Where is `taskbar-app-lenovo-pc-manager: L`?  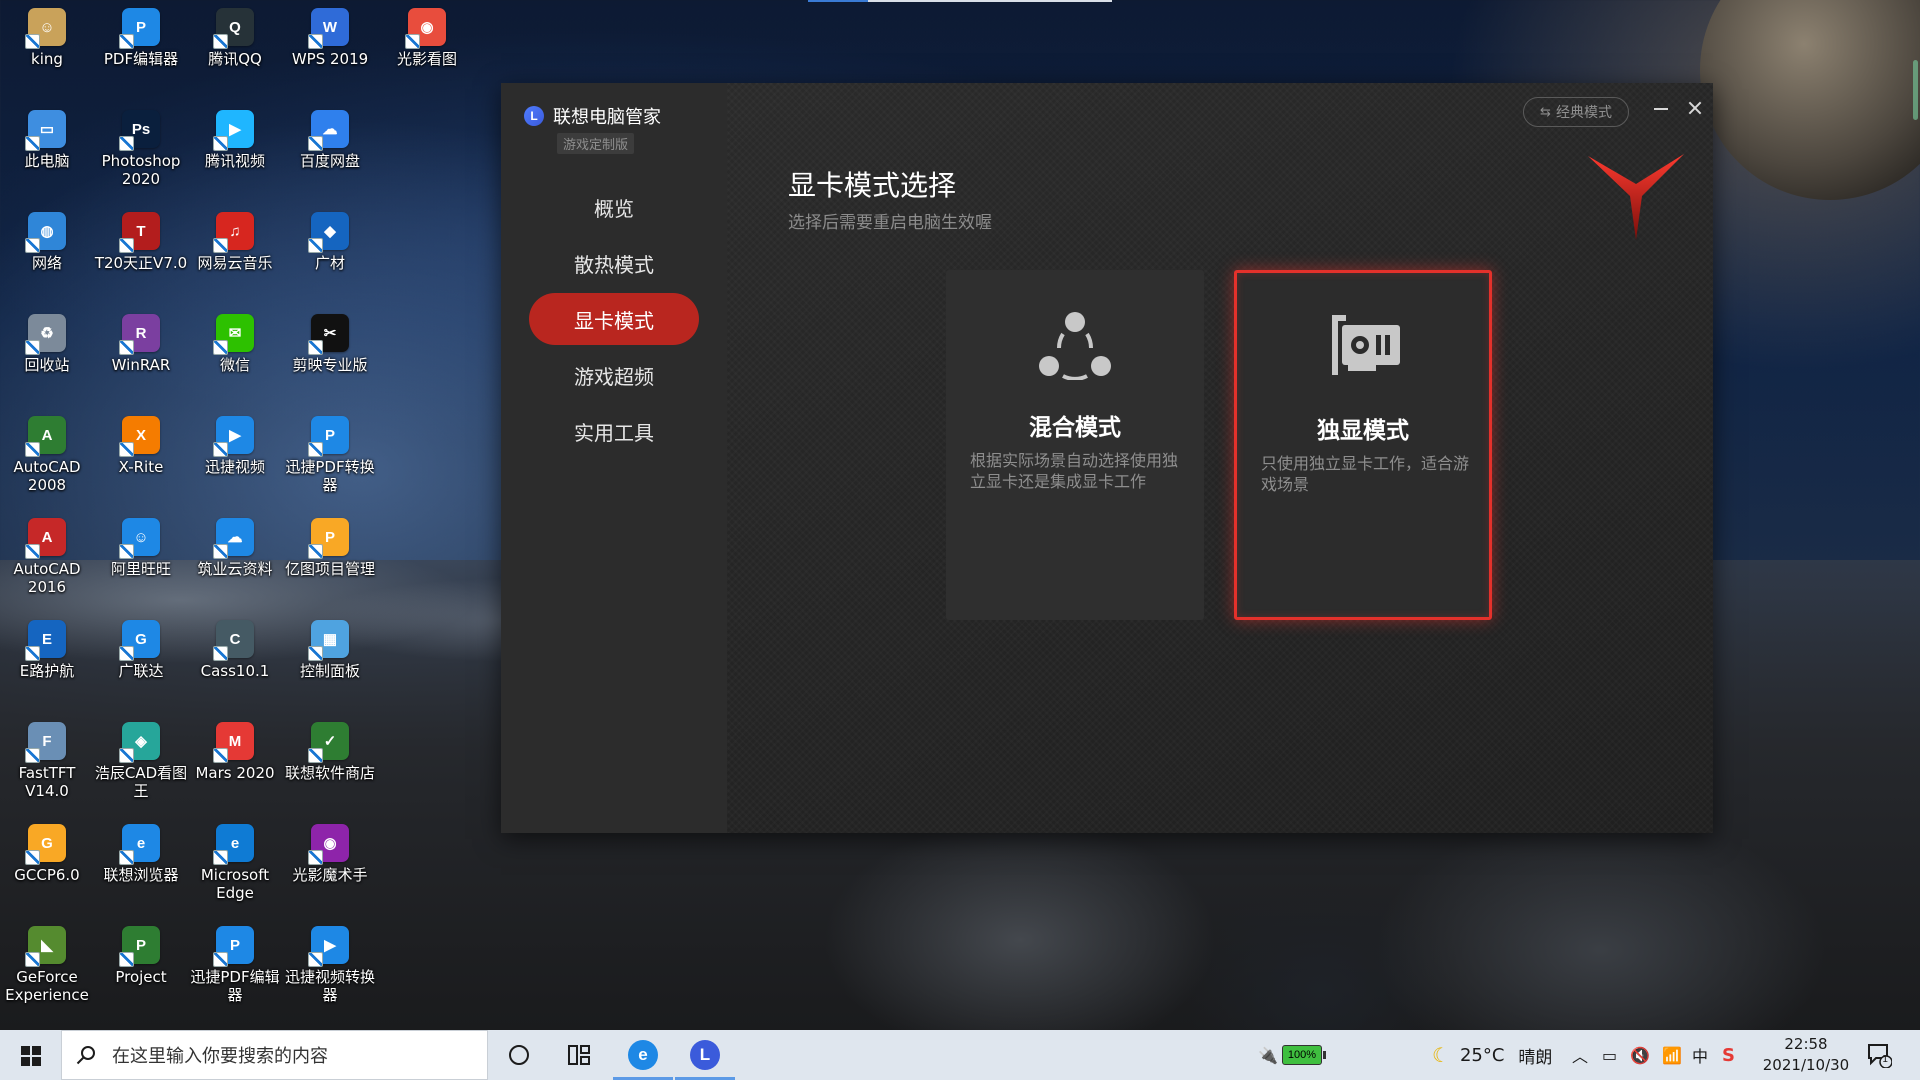
taskbar-app-lenovo-pc-manager: L is located at coordinates (705, 1055).